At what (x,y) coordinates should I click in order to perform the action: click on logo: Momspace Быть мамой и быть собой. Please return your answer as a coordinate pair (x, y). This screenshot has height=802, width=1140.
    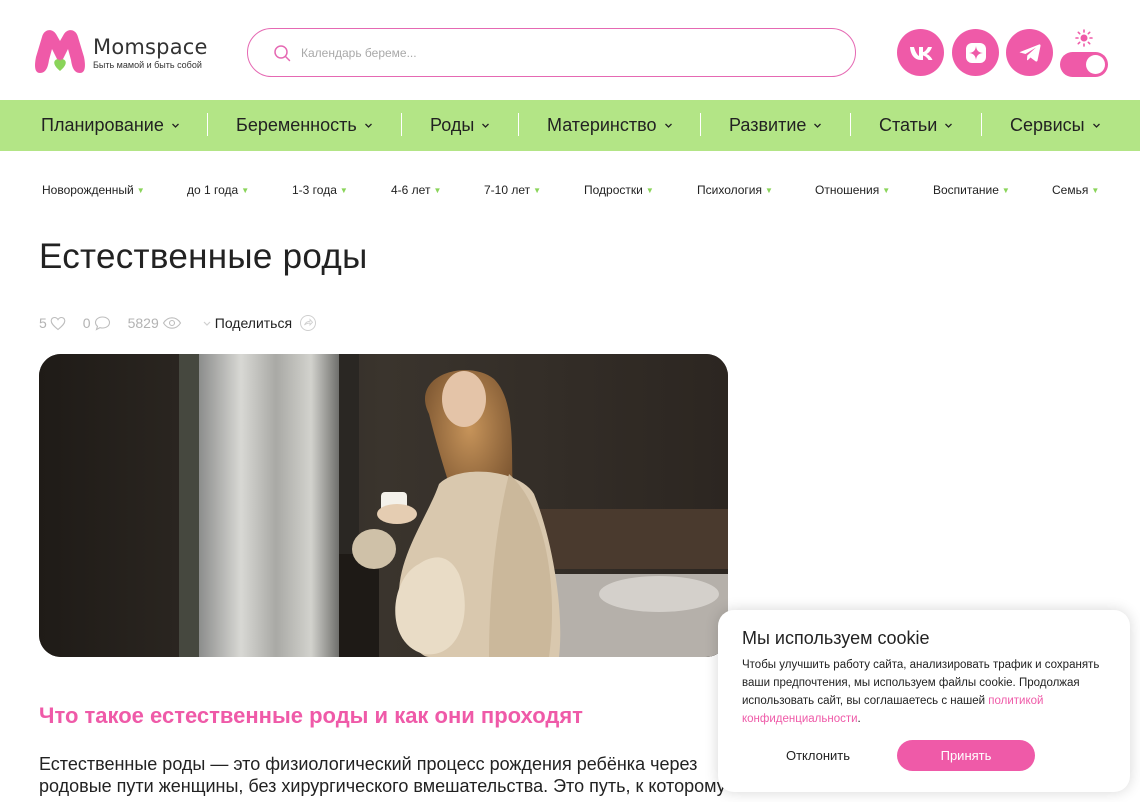
    Looking at the image, I should click on (121, 52).